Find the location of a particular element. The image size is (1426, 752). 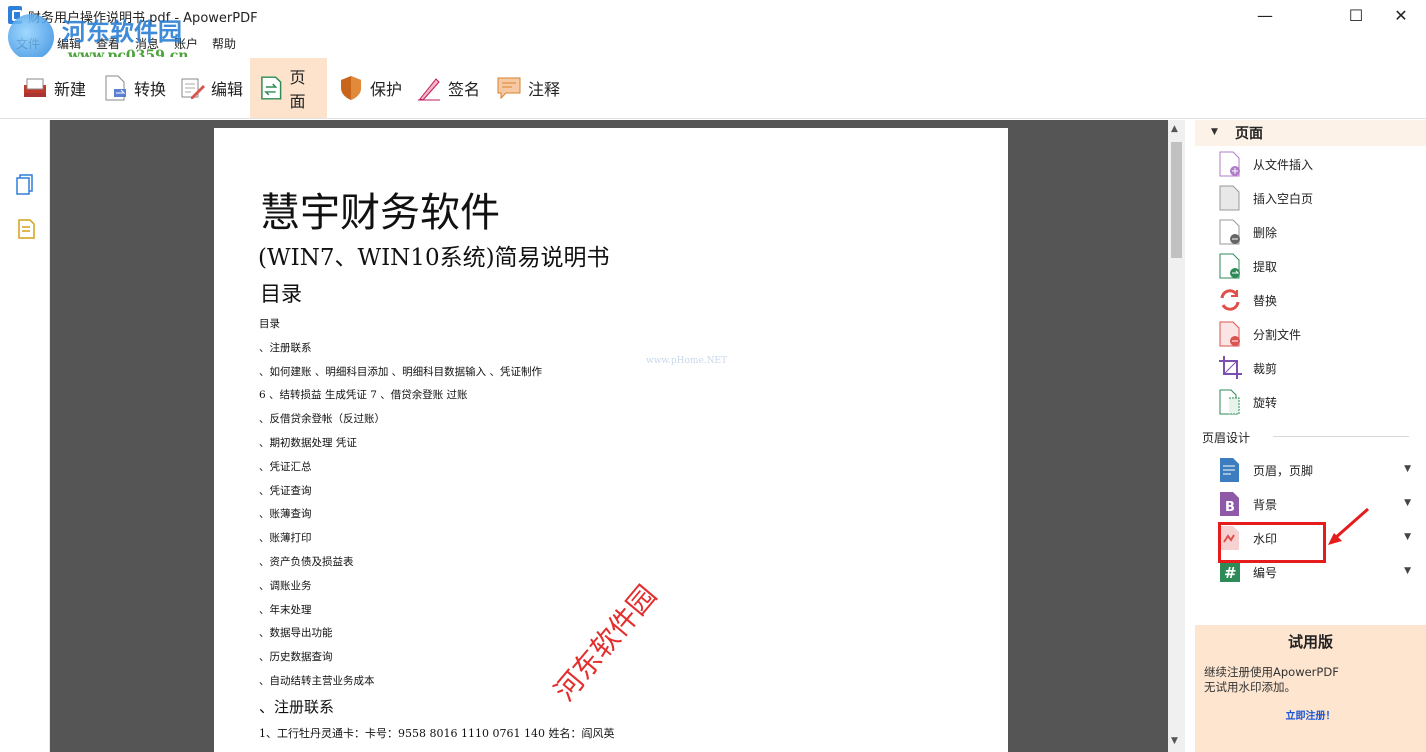

extract-page-icon is located at coordinates (1229, 266).